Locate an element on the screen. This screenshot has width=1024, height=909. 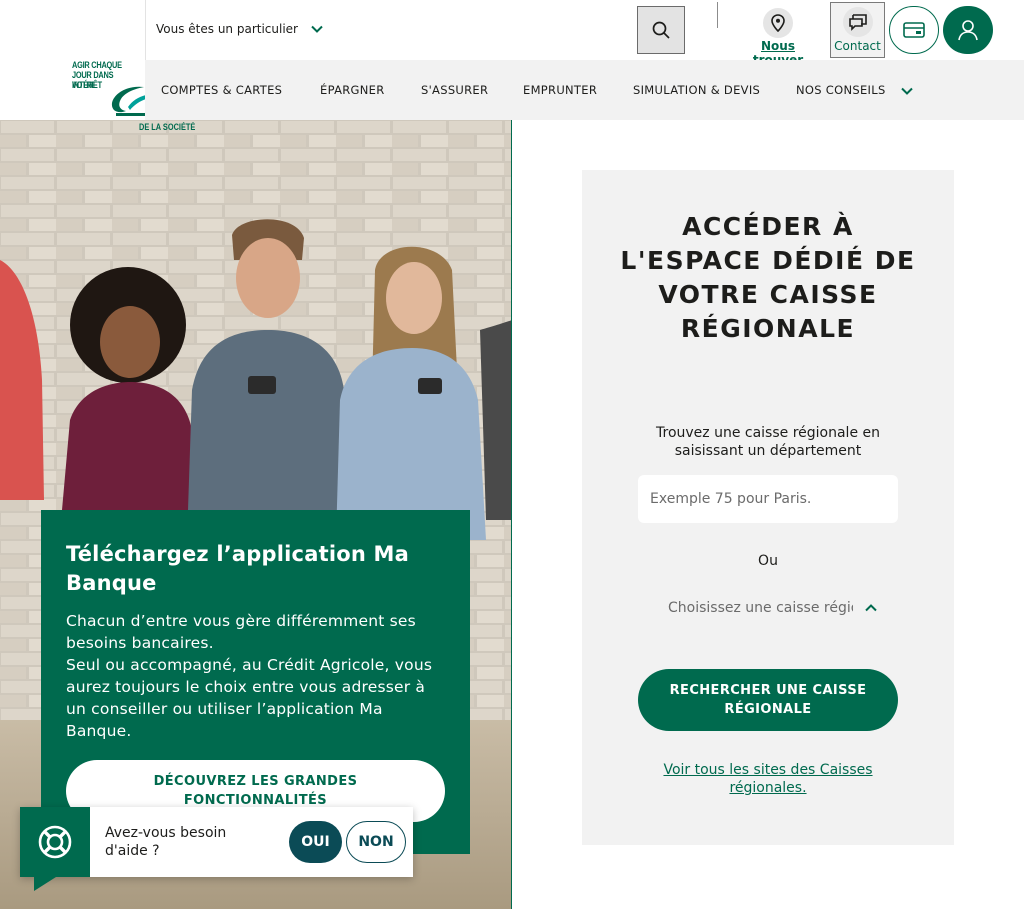
regional-bank-select-value: Choisissez une caisse régionale is located at coordinates (760, 608).